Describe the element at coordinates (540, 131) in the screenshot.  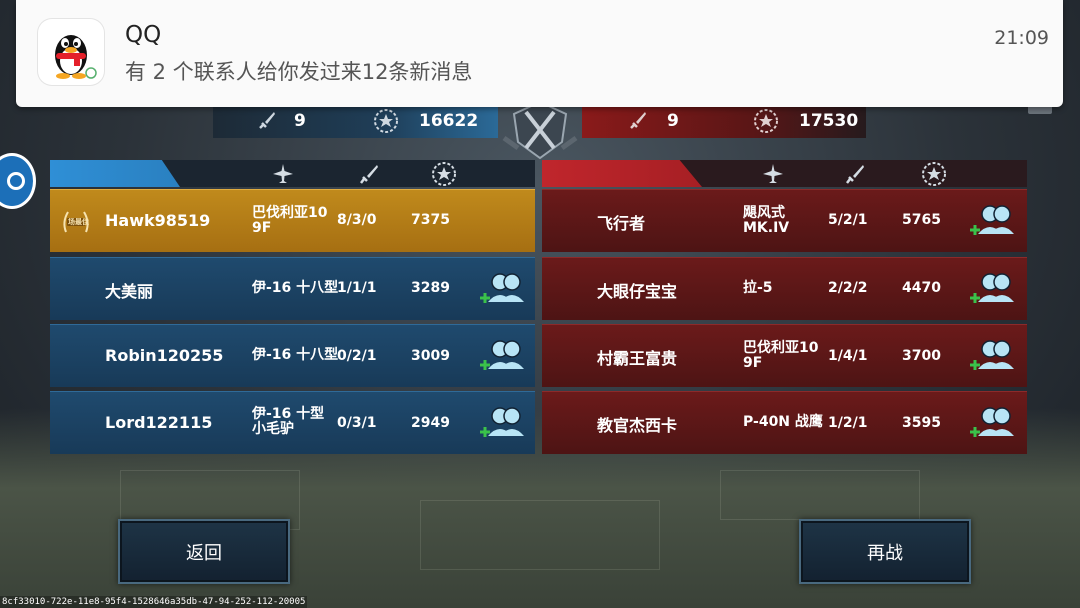
I see `crossed-swords-emblem-icon` at that location.